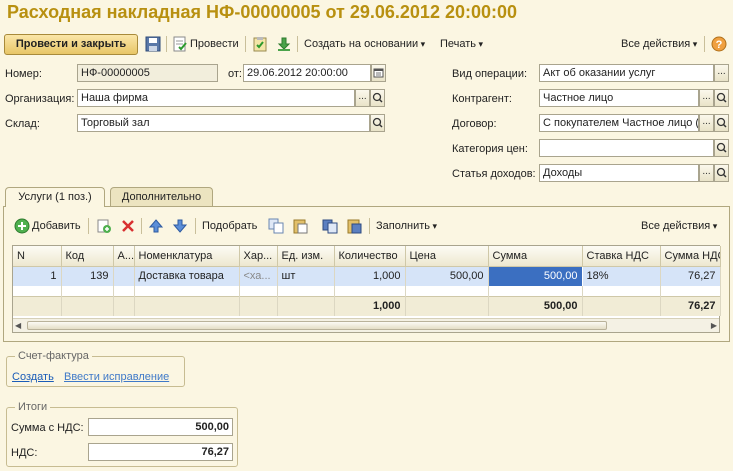  What do you see at coordinates (474, 124) in the screenshot?
I see `contract-label: Договор:` at bounding box center [474, 124].